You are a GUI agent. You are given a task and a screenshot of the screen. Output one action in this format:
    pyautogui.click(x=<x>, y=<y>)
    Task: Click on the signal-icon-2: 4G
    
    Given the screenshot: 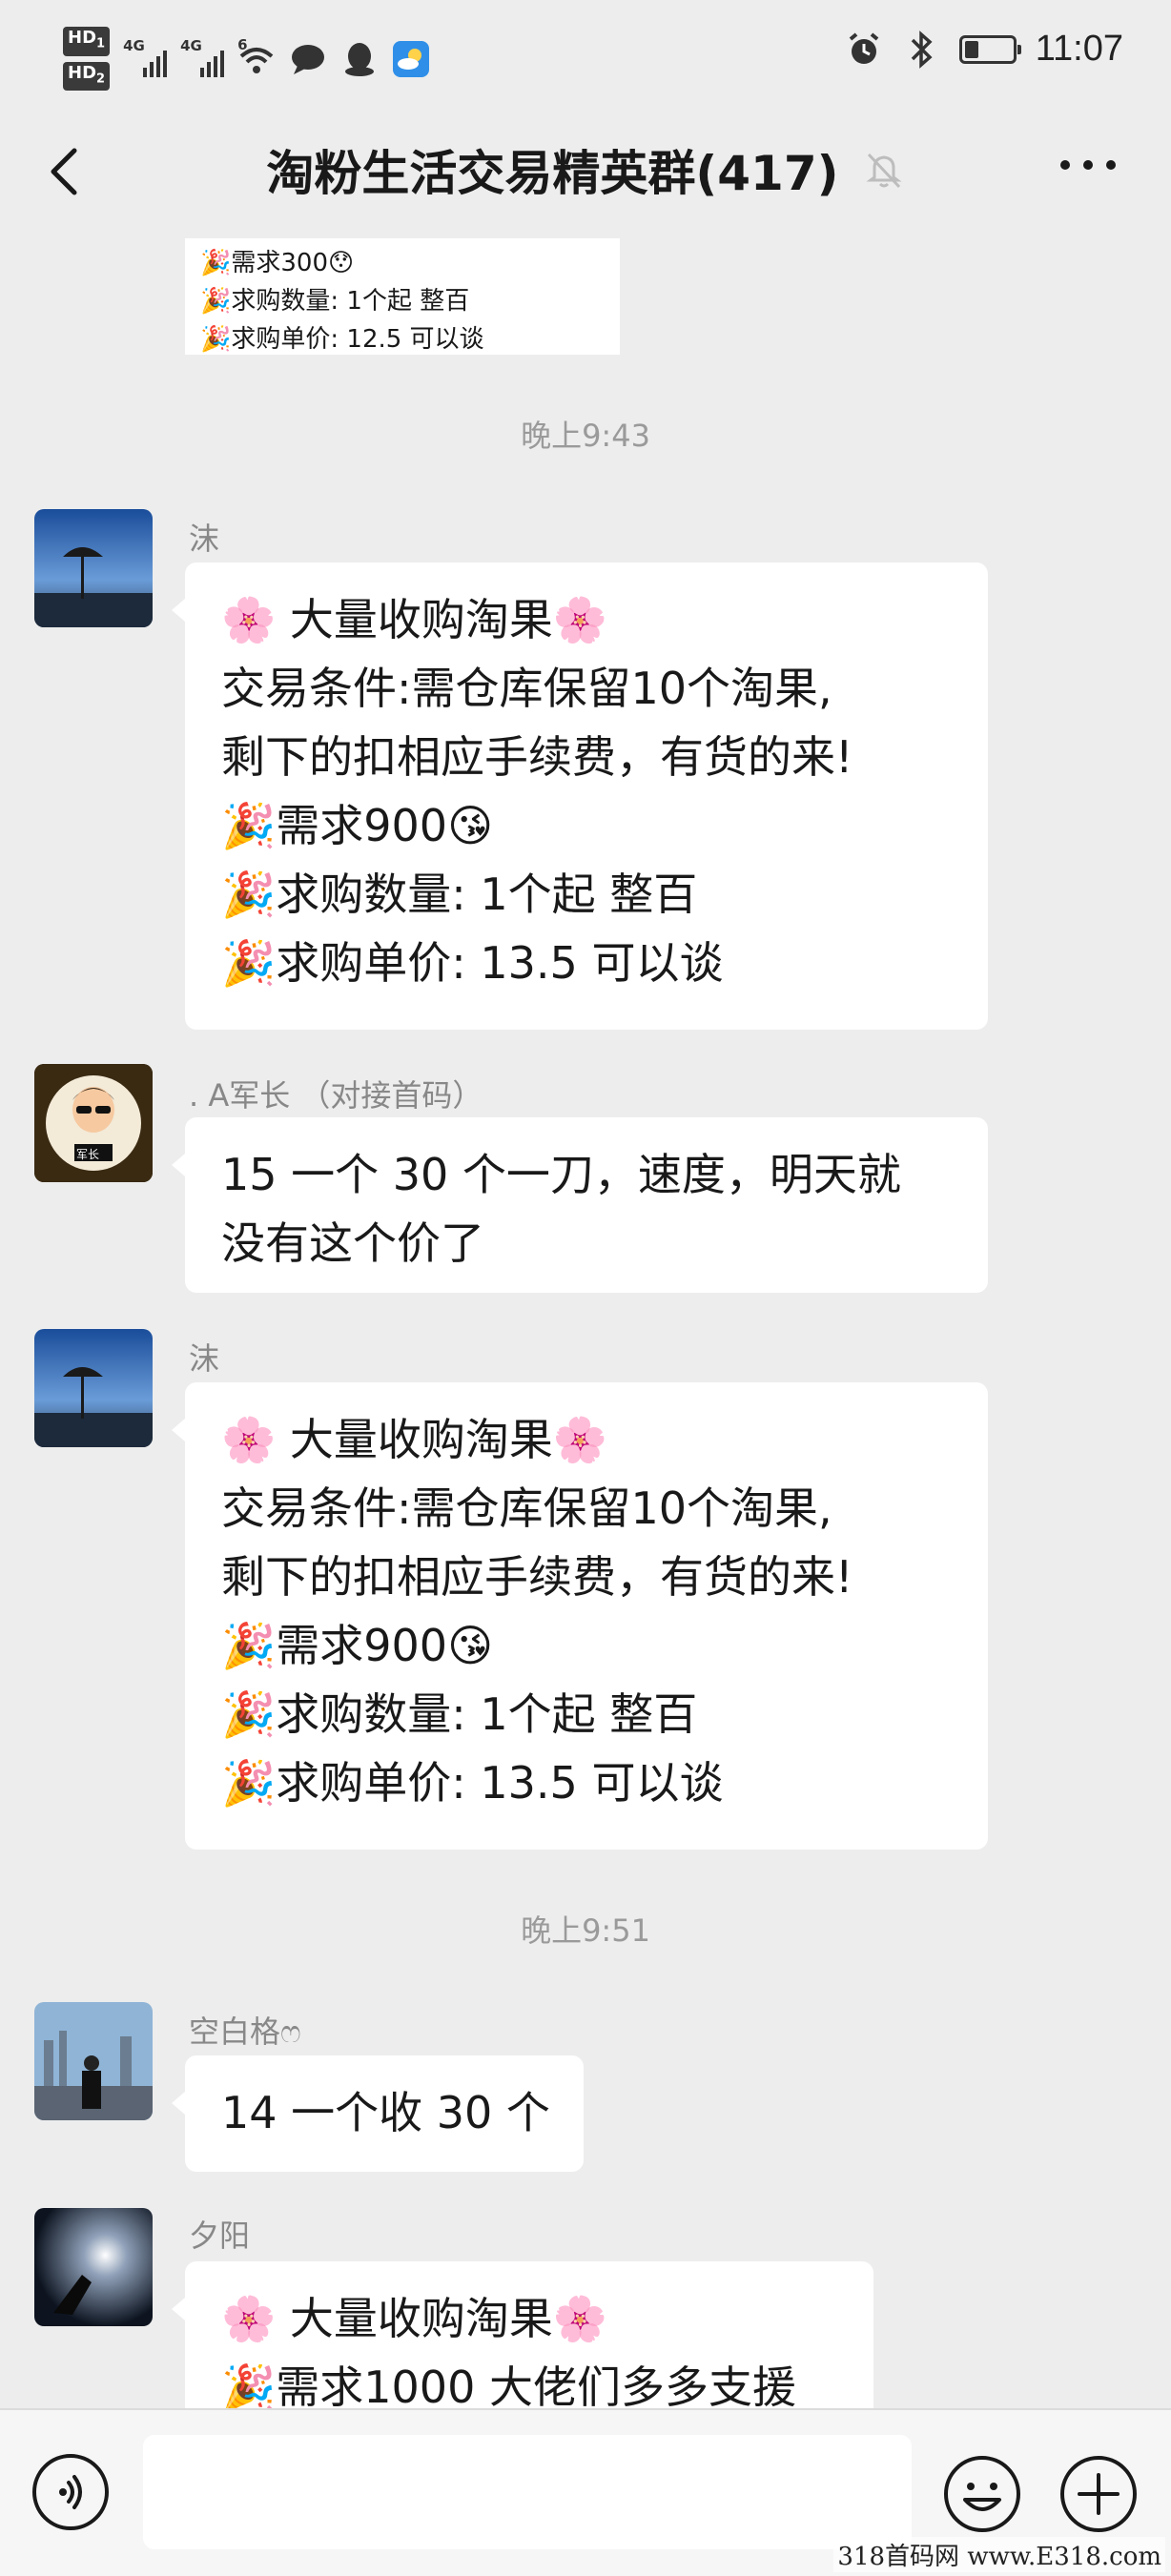 What is the action you would take?
    pyautogui.click(x=202, y=59)
    